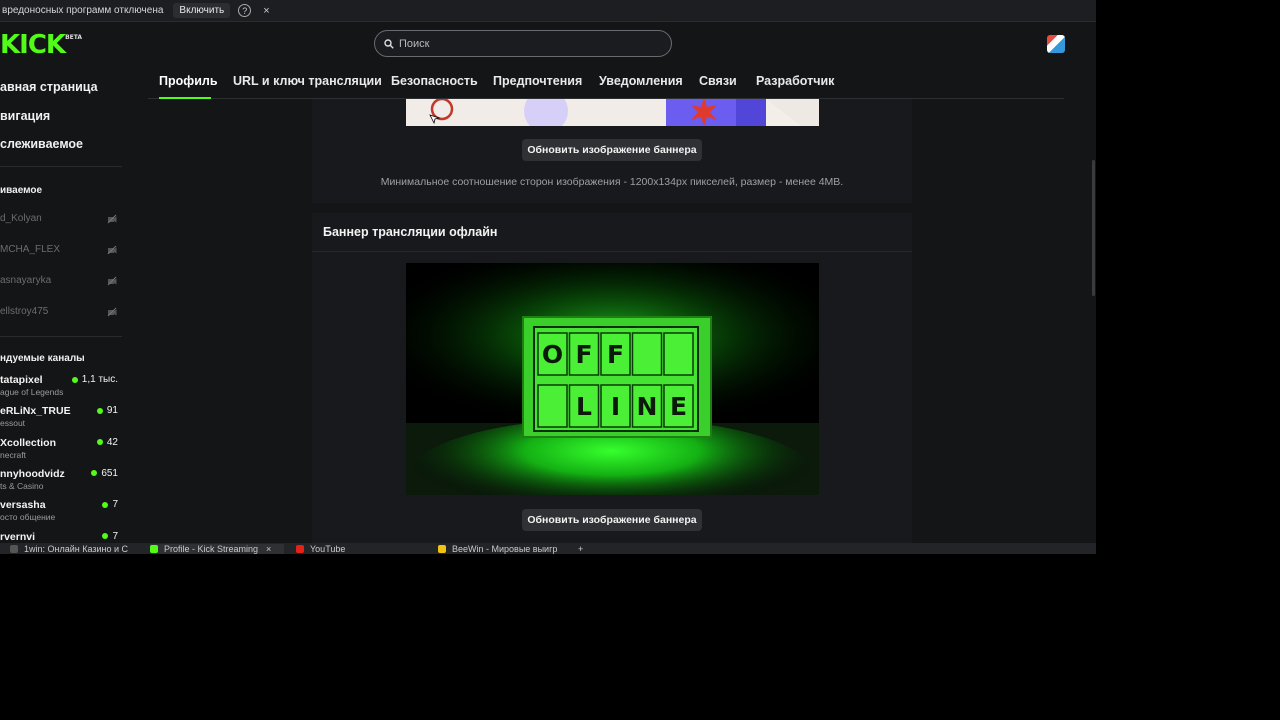 The width and height of the screenshot is (1280, 720). I want to click on active-tab-indicator, so click(185, 98).